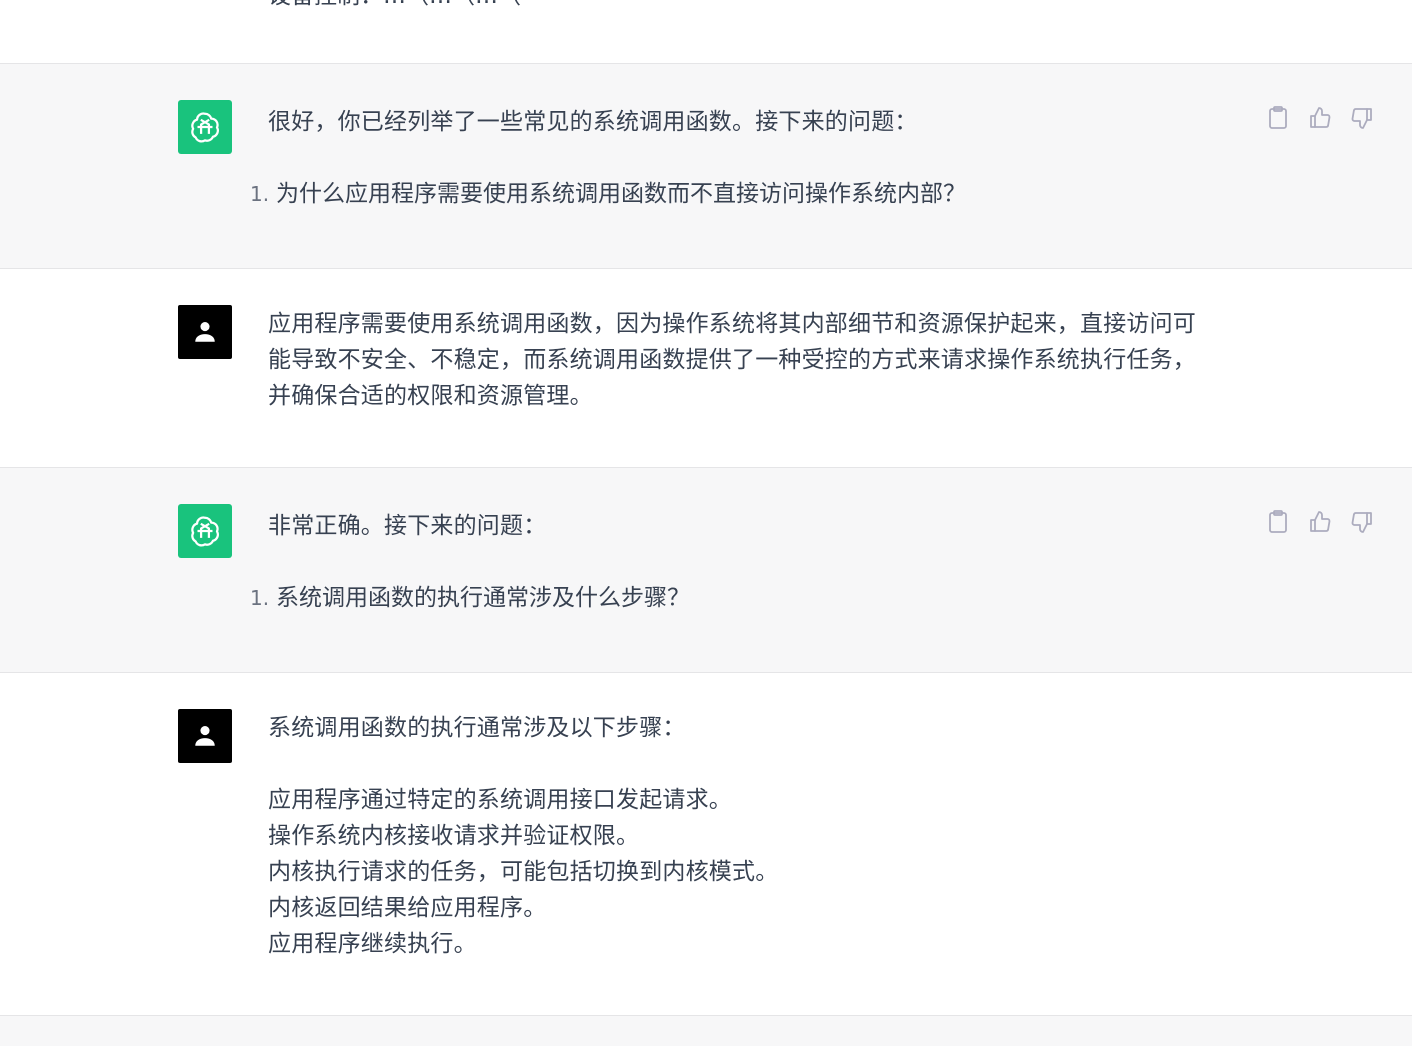 This screenshot has height=1046, width=1412. What do you see at coordinates (430, 396) in the screenshot?
I see `message-line: 并确保合适的权限和资源管理。` at bounding box center [430, 396].